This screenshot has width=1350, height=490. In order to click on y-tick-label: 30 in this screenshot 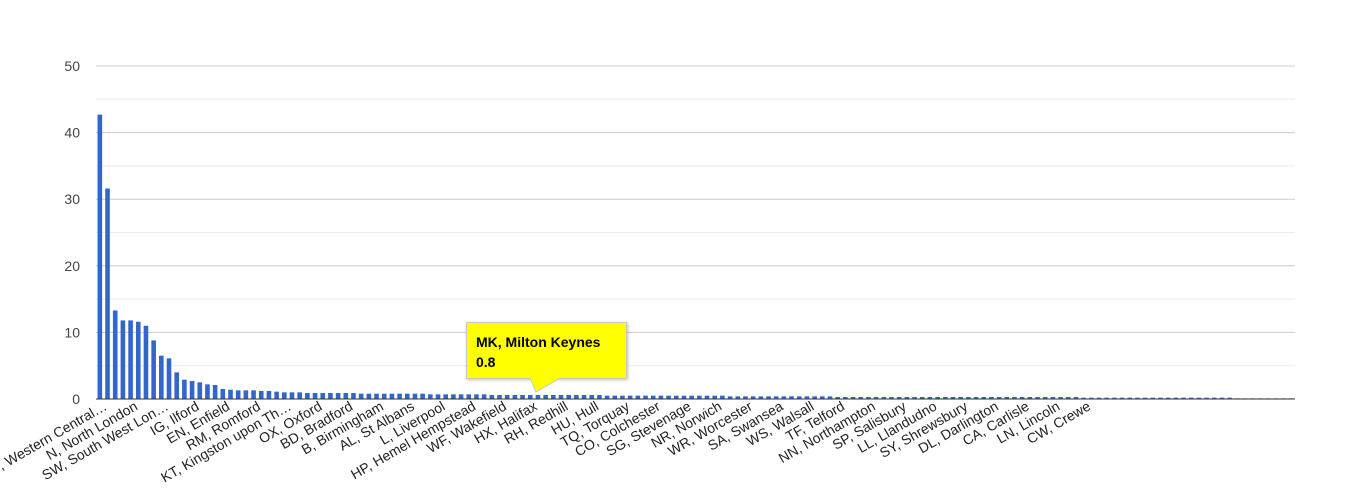, I will do `click(72, 199)`.